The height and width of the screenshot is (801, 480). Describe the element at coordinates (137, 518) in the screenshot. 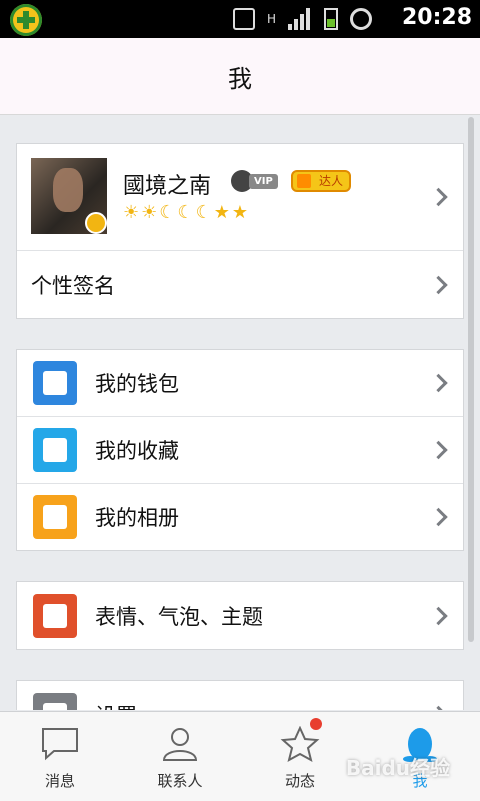

I see `menu-item-label: 我的相册` at that location.